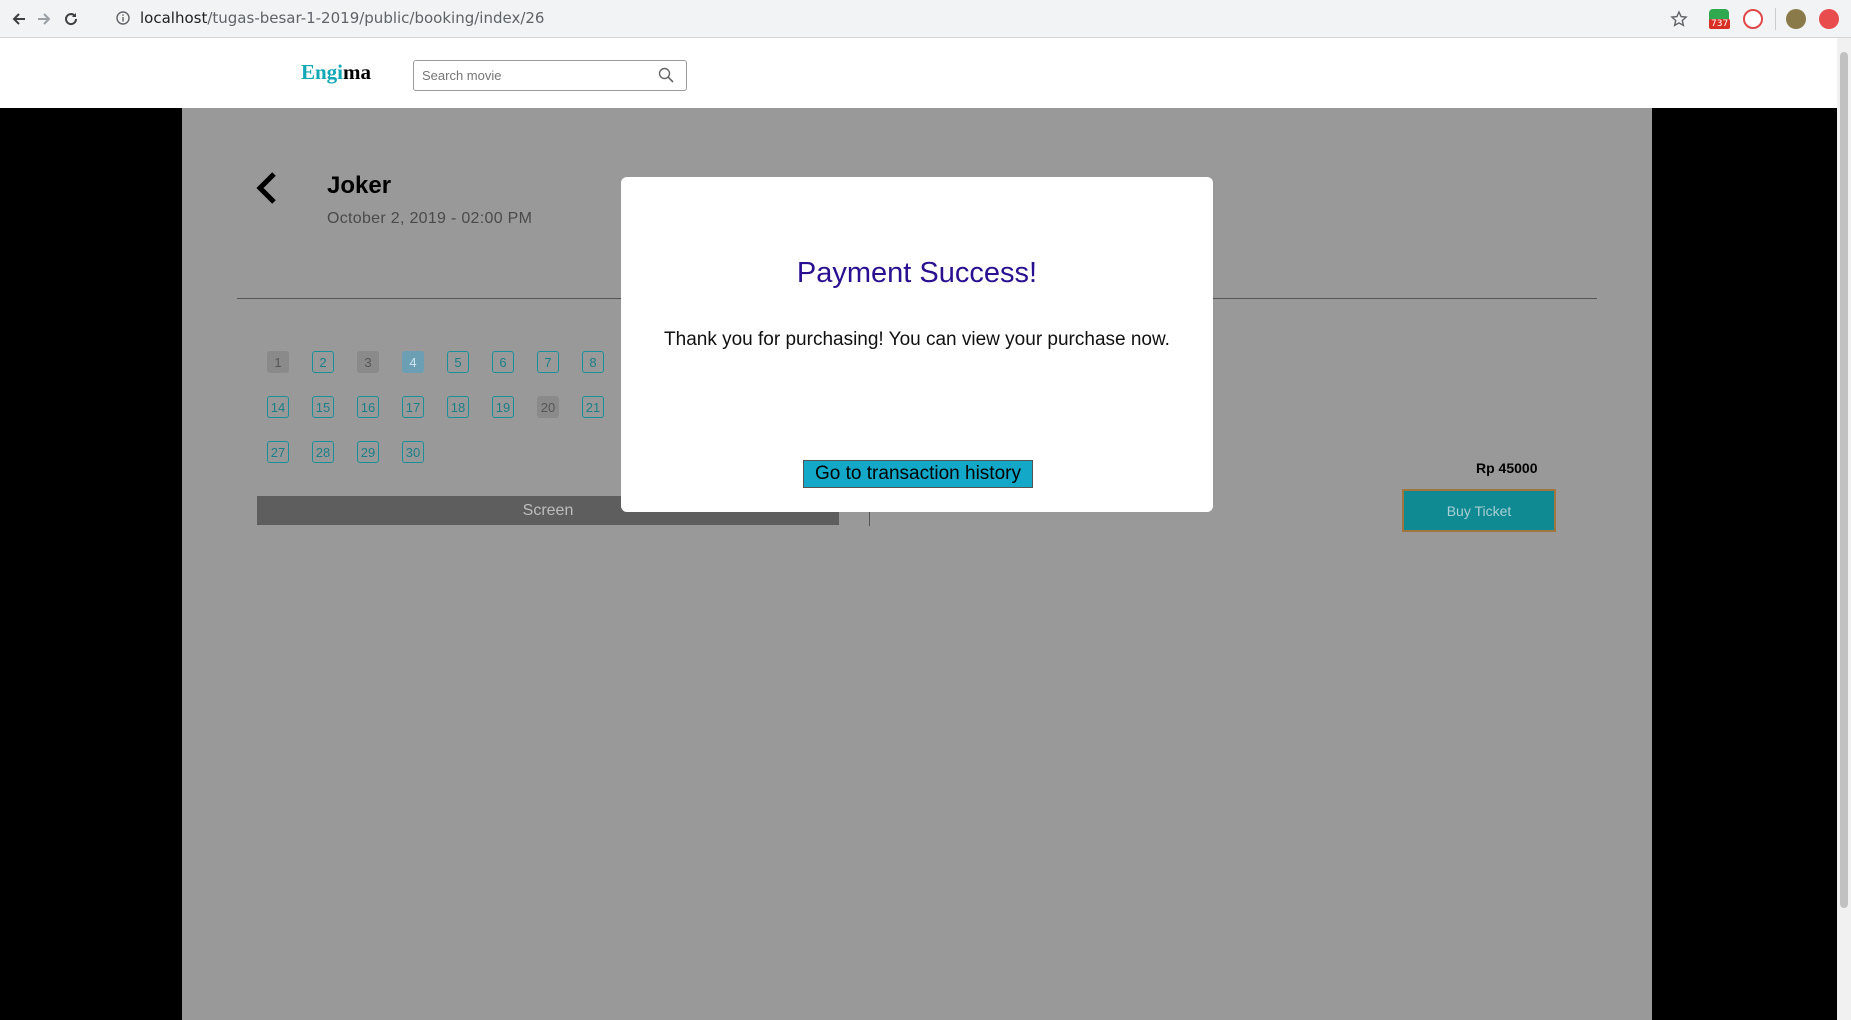 Image resolution: width=1851 pixels, height=1020 pixels. I want to click on seat: 30, so click(413, 452).